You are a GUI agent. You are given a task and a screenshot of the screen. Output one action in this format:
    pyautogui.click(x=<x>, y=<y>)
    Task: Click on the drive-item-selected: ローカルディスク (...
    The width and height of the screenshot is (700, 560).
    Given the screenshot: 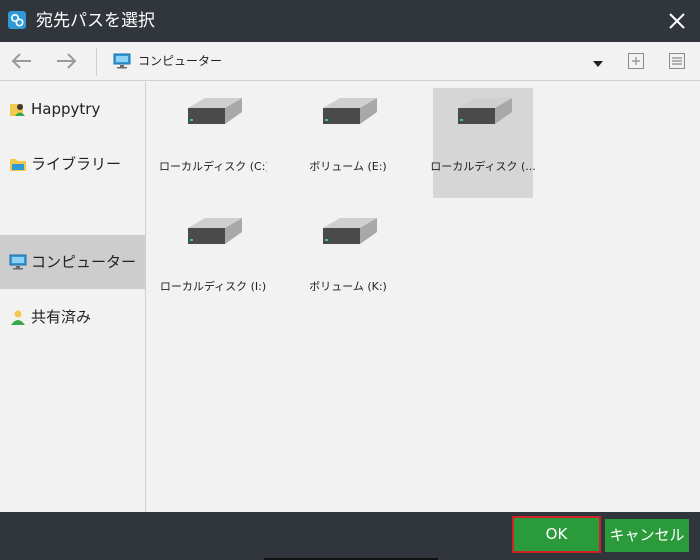 What is the action you would take?
    pyautogui.click(x=483, y=143)
    